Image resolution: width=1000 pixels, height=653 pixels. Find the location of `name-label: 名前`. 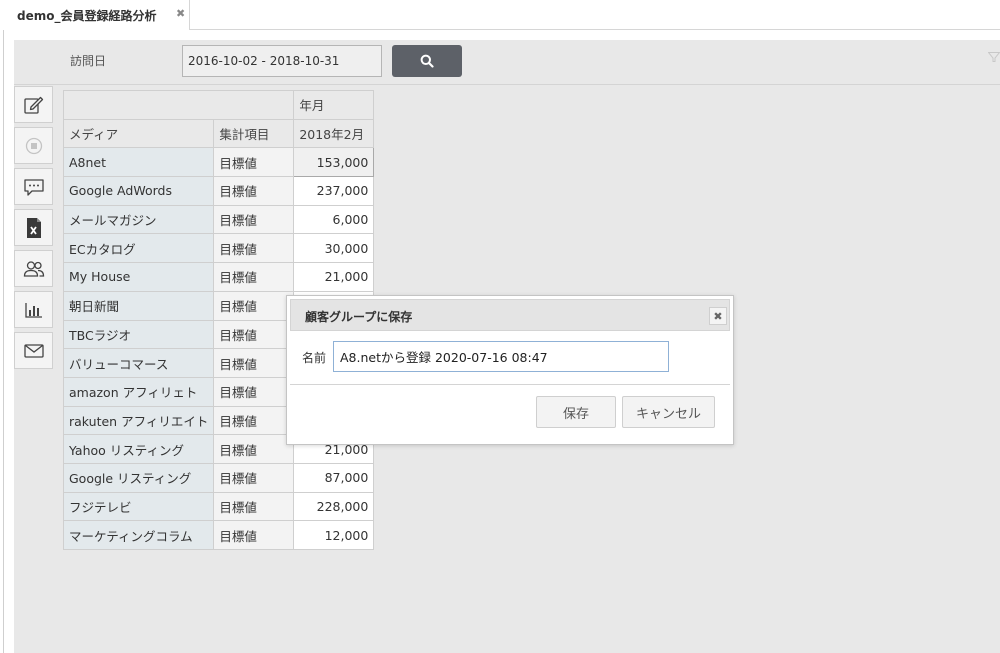

name-label: 名前 is located at coordinates (314, 358).